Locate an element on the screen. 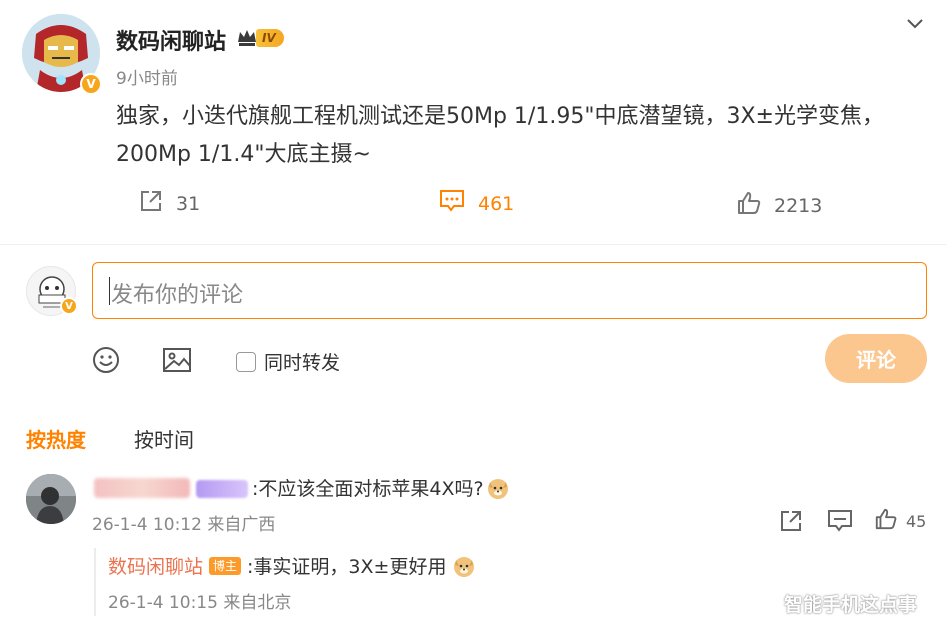  reply-text: :事实证明，3X±更好用 is located at coordinates (347, 567).